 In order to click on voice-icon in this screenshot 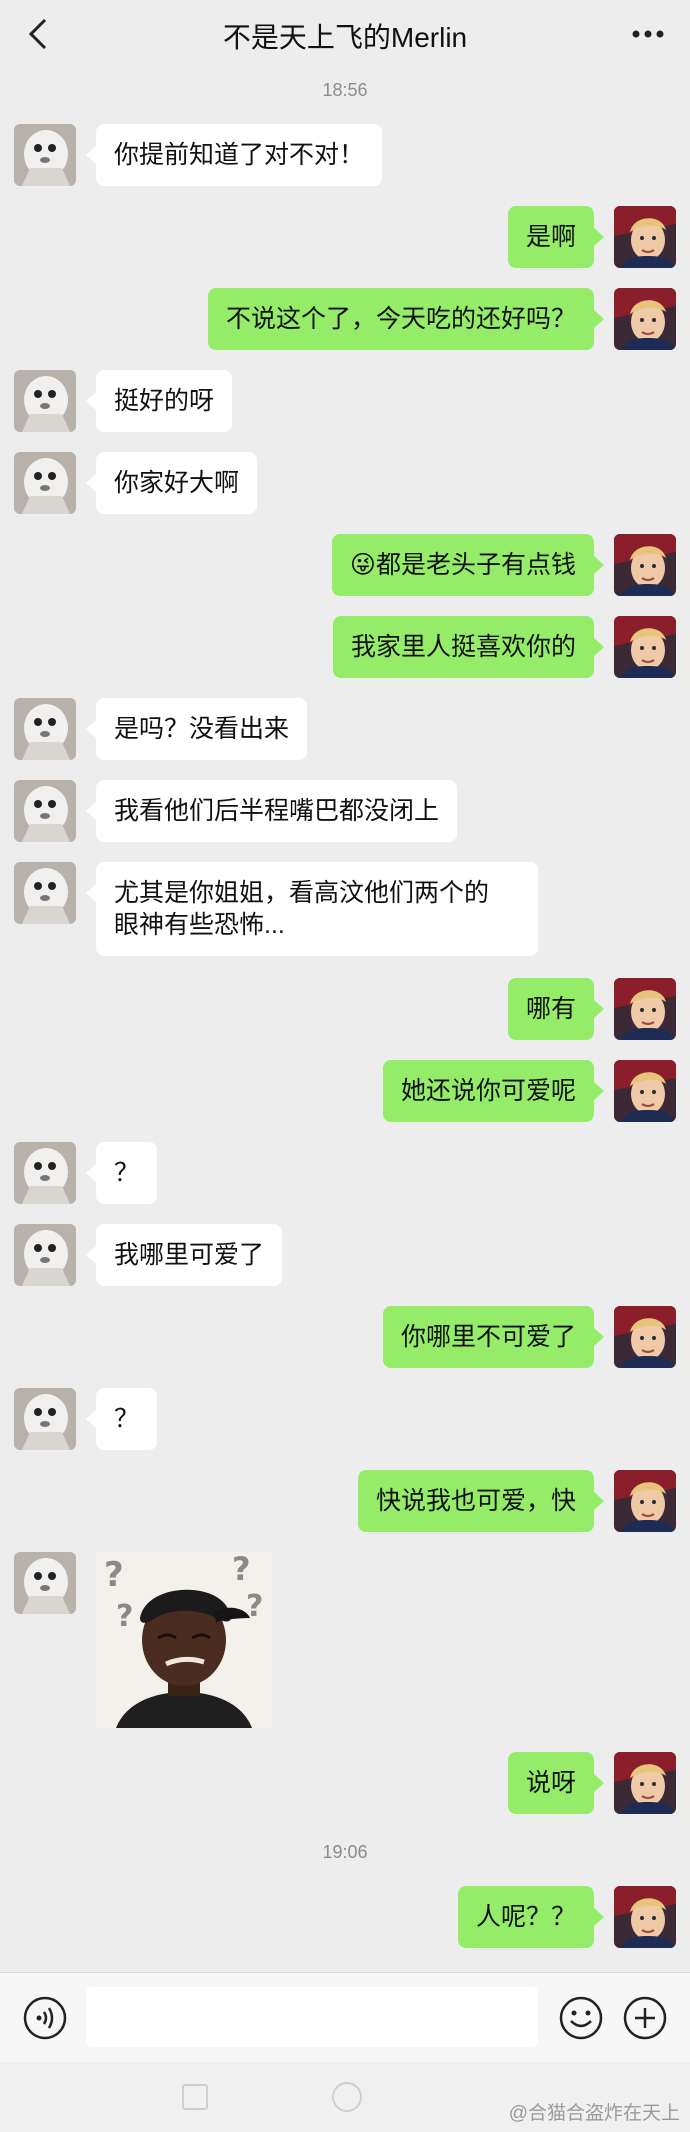, I will do `click(45, 2018)`.